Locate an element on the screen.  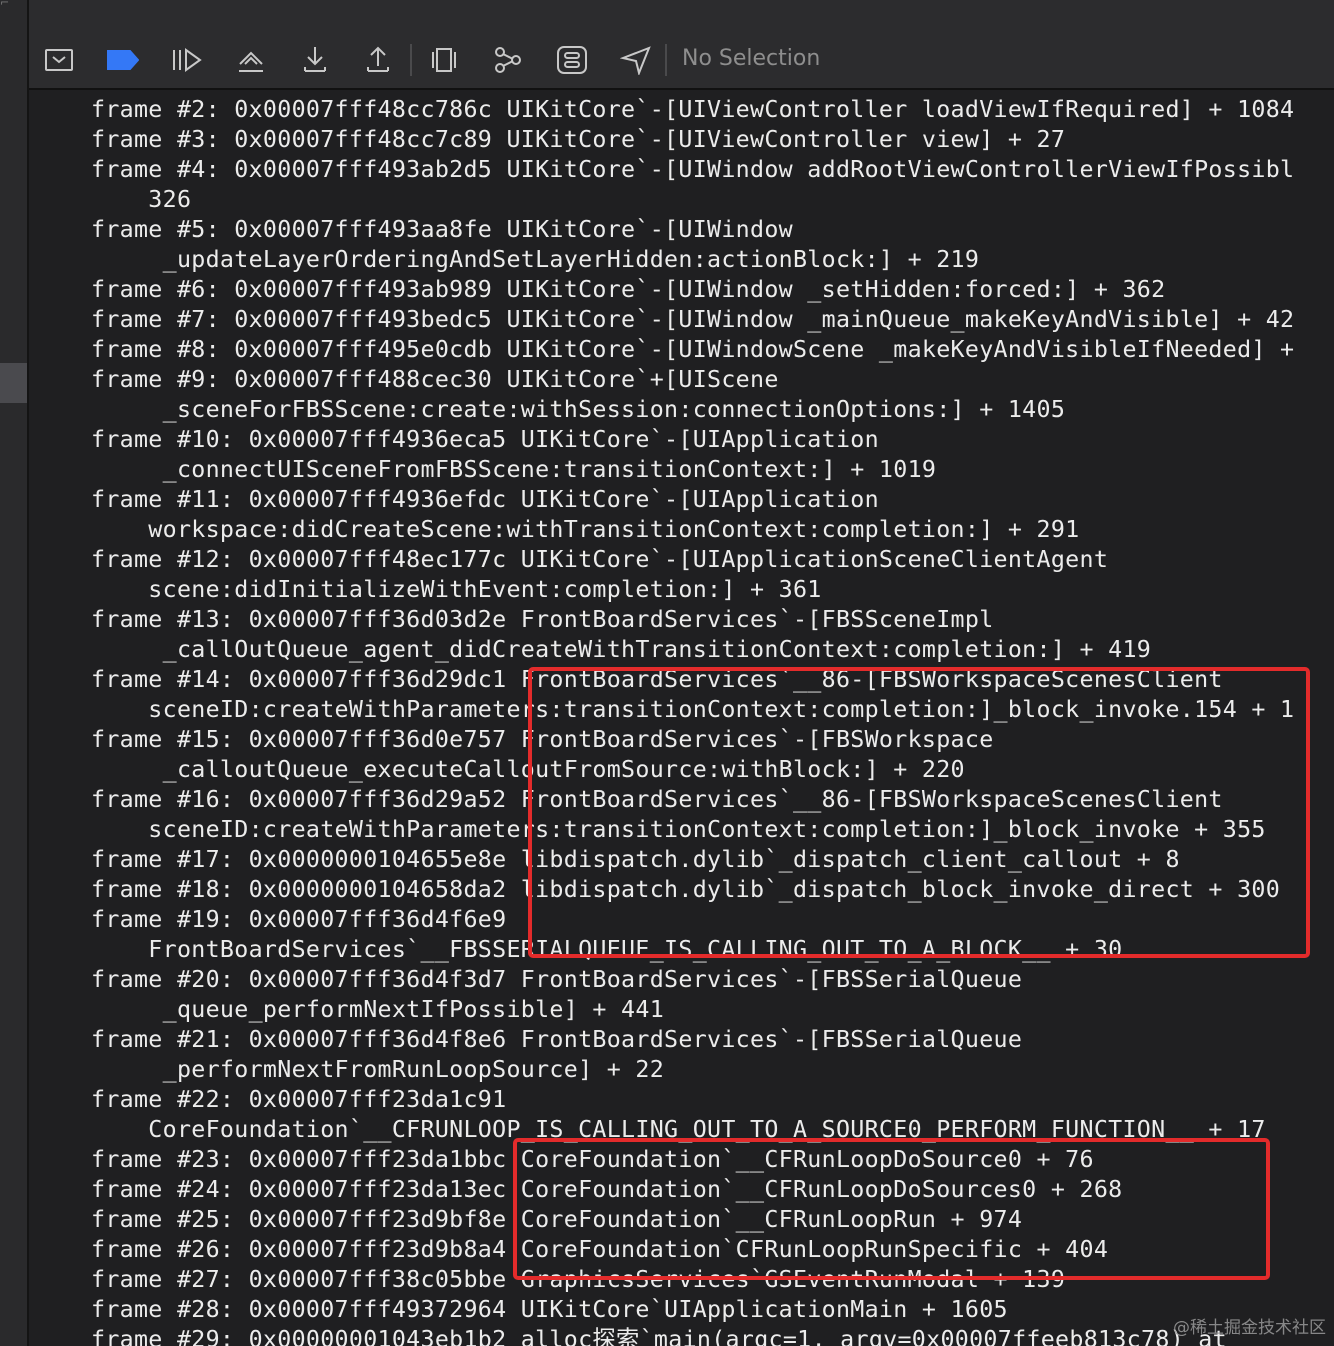
step-over-button is located at coordinates (251, 60).